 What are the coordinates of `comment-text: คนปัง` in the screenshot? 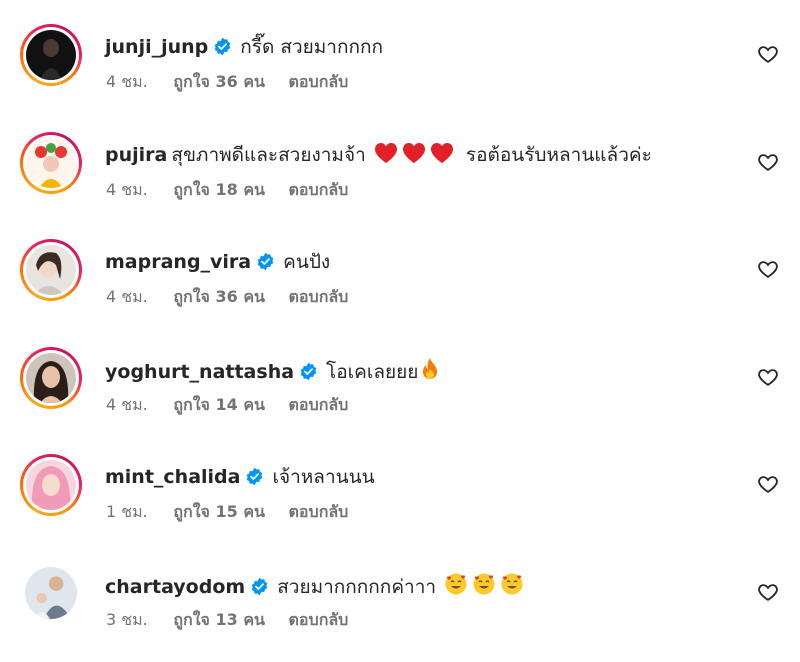 It's located at (307, 262).